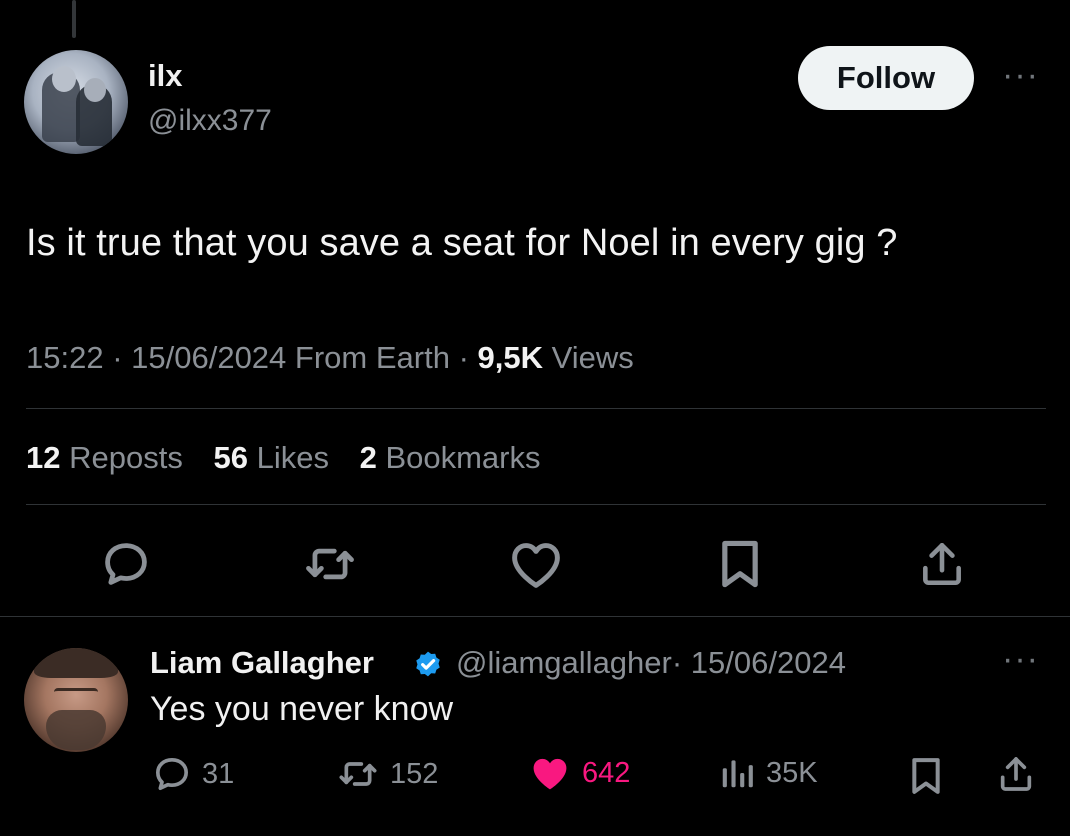  I want to click on reposts-label: Reposts, so click(126, 457).